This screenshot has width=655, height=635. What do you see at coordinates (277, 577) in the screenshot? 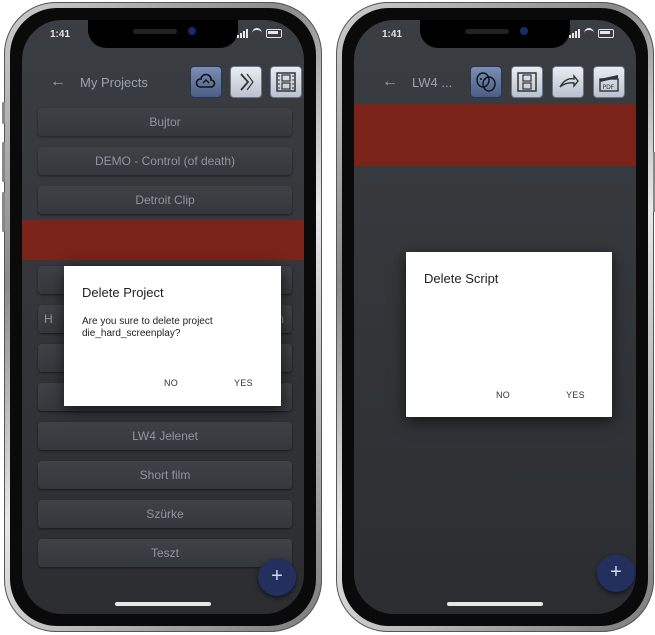
I see `add-project-button: +` at bounding box center [277, 577].